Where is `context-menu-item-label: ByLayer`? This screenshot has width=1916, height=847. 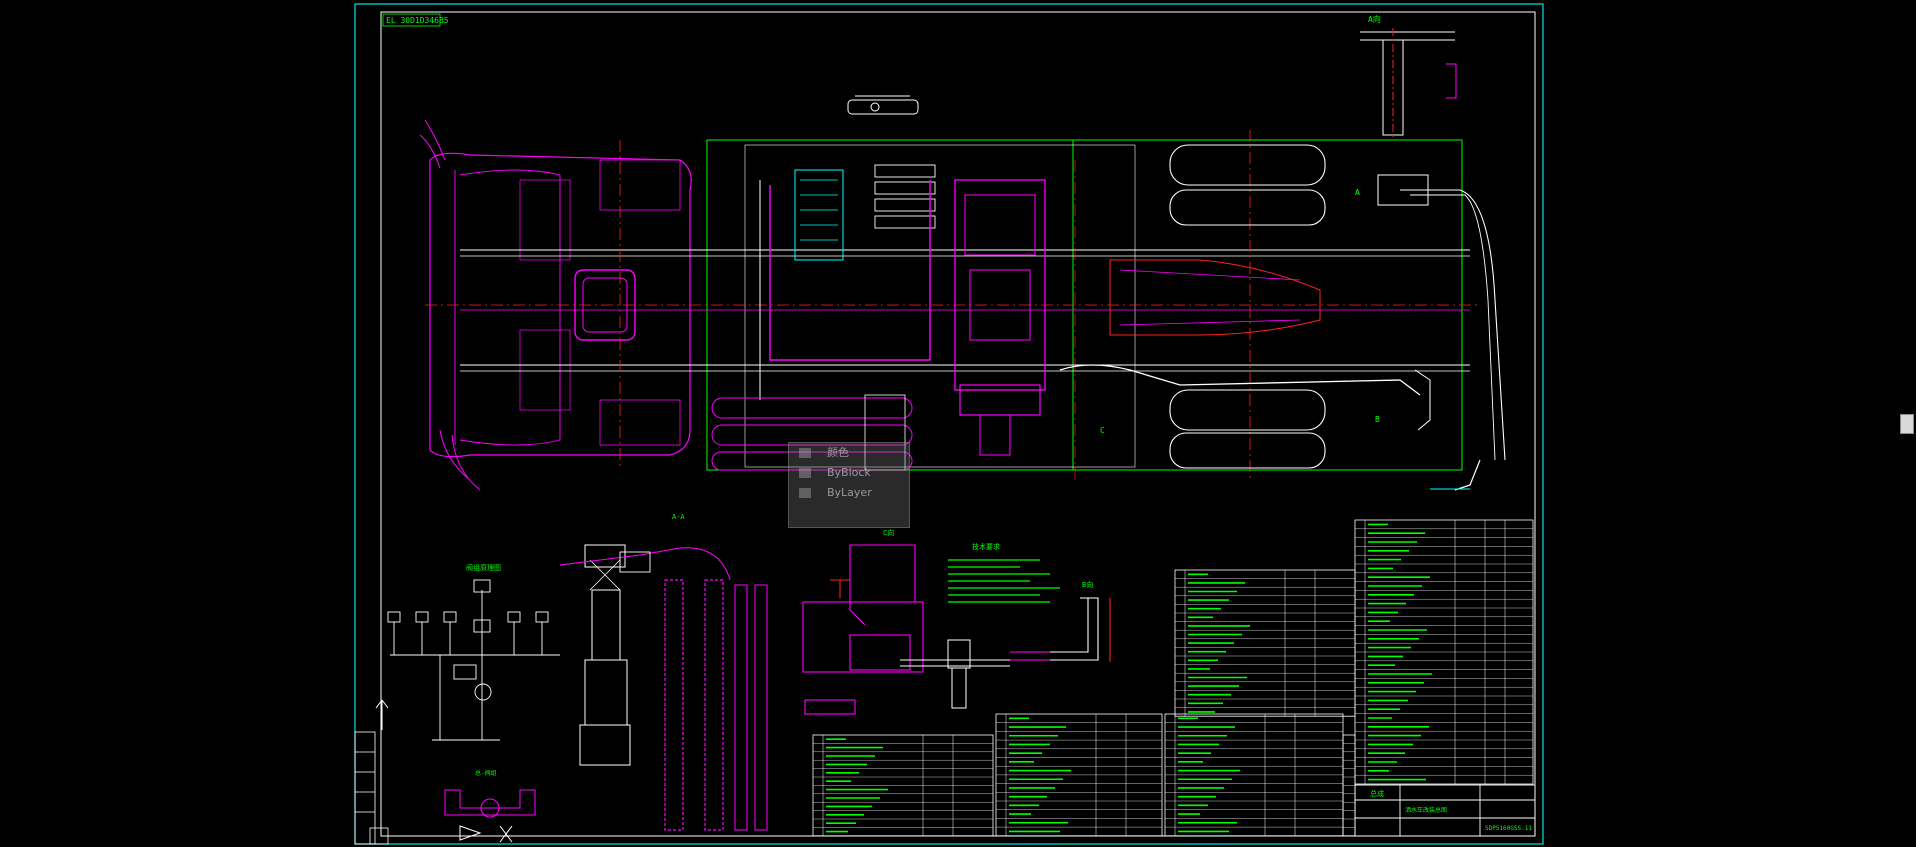 context-menu-item-label: ByLayer is located at coordinates (849, 492).